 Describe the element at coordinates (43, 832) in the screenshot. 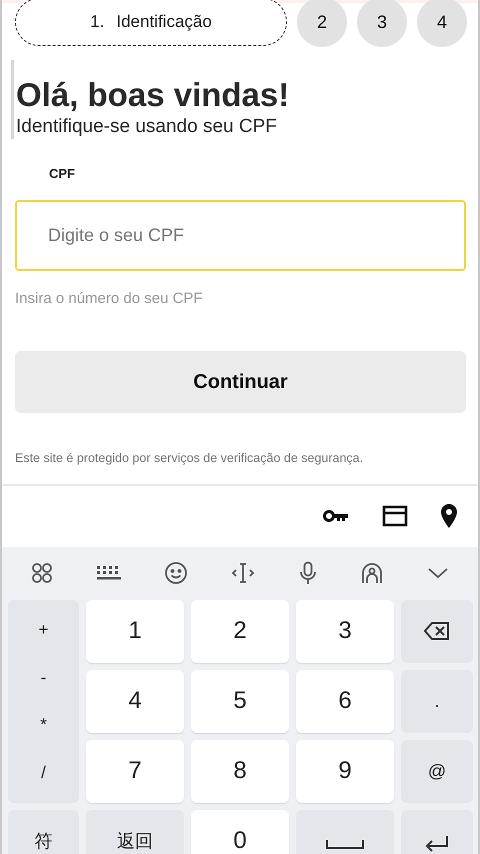

I see `symbol-key: 符` at that location.